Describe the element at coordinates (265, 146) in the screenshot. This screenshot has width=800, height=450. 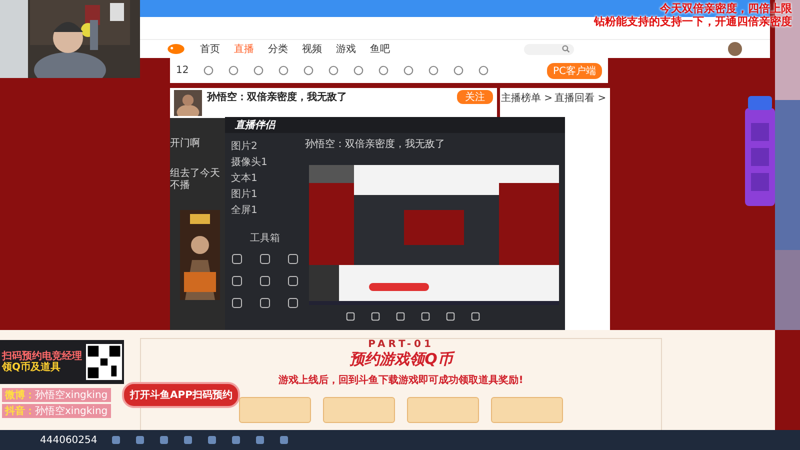
I see `layer-item: 图片2` at that location.